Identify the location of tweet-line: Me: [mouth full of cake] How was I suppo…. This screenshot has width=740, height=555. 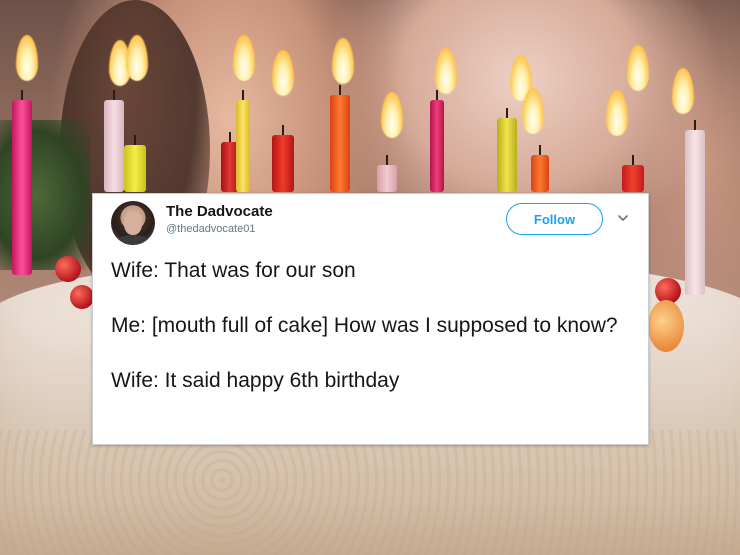
(364, 325).